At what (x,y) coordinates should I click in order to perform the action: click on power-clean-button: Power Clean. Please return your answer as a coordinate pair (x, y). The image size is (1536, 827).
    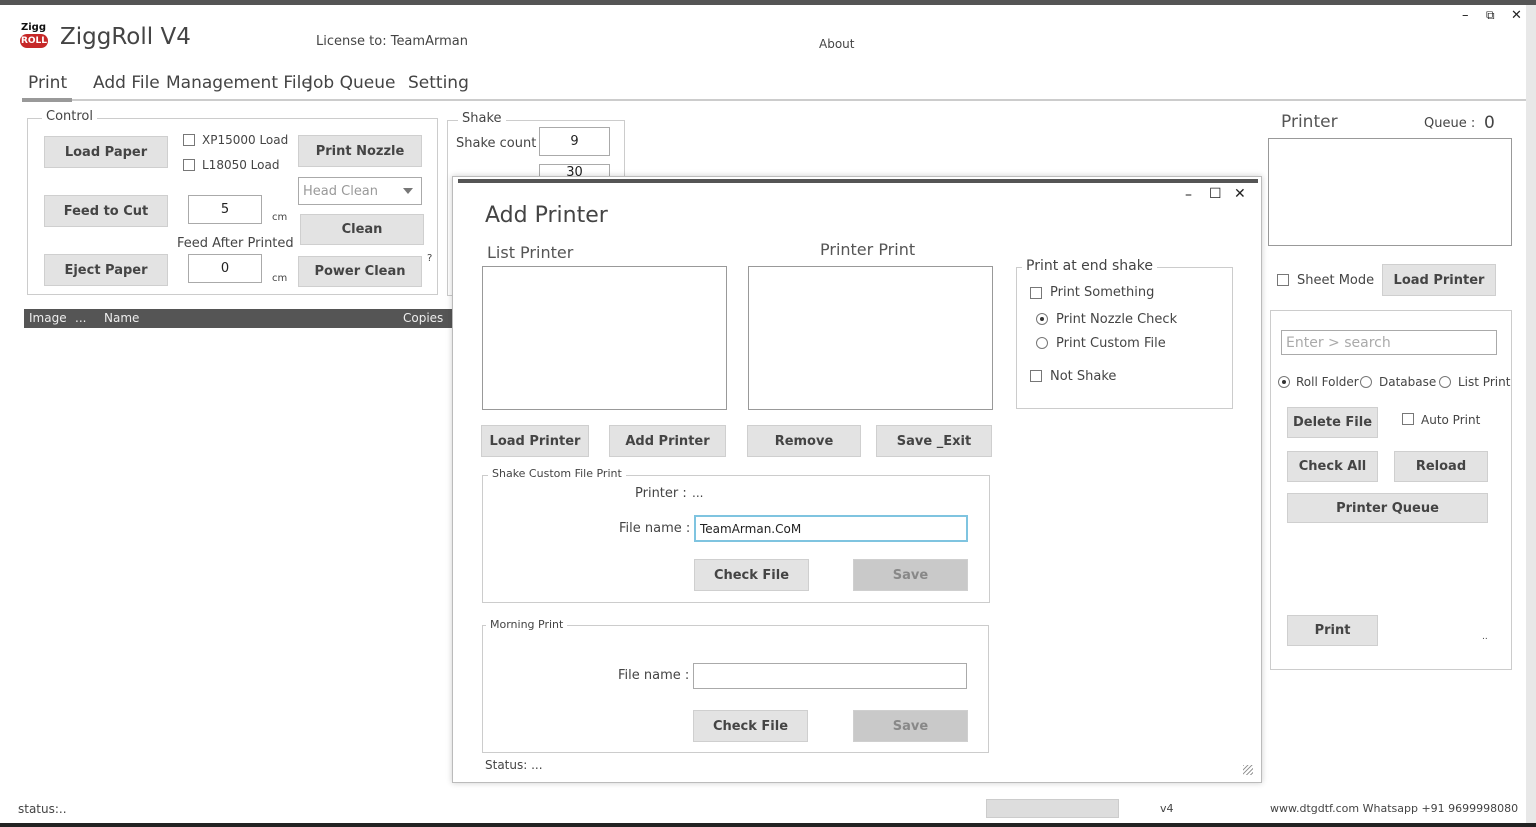
    Looking at the image, I should click on (360, 271).